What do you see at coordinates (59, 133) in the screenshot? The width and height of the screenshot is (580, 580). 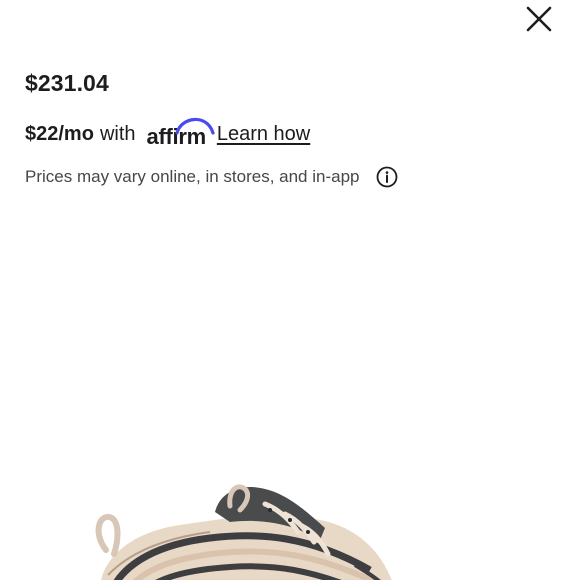 I see `monthly-payment: $22/mo` at bounding box center [59, 133].